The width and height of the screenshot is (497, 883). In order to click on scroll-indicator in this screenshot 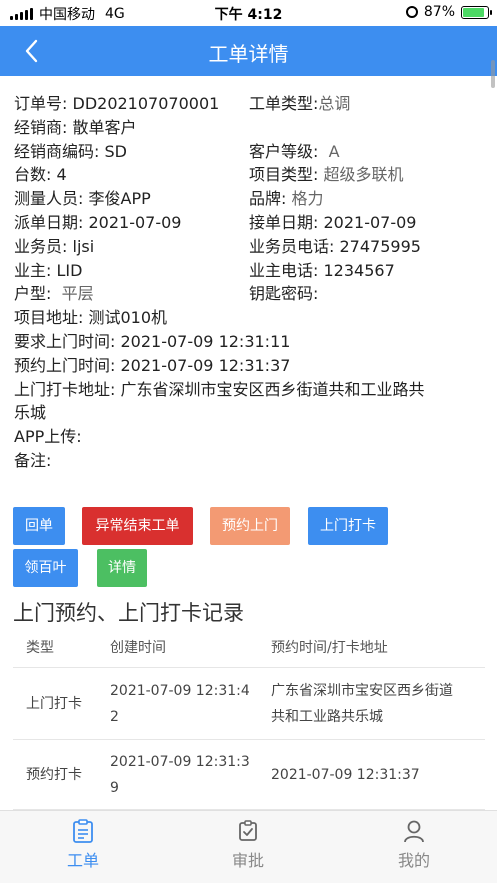, I will do `click(493, 74)`.